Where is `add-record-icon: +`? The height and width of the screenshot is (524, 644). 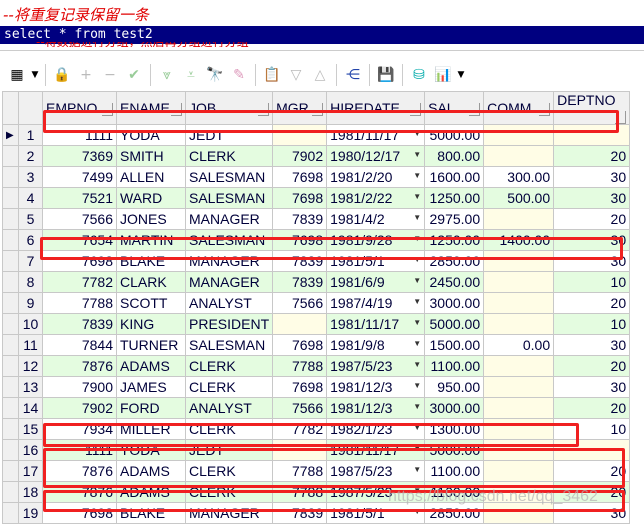 add-record-icon: + is located at coordinates (86, 75).